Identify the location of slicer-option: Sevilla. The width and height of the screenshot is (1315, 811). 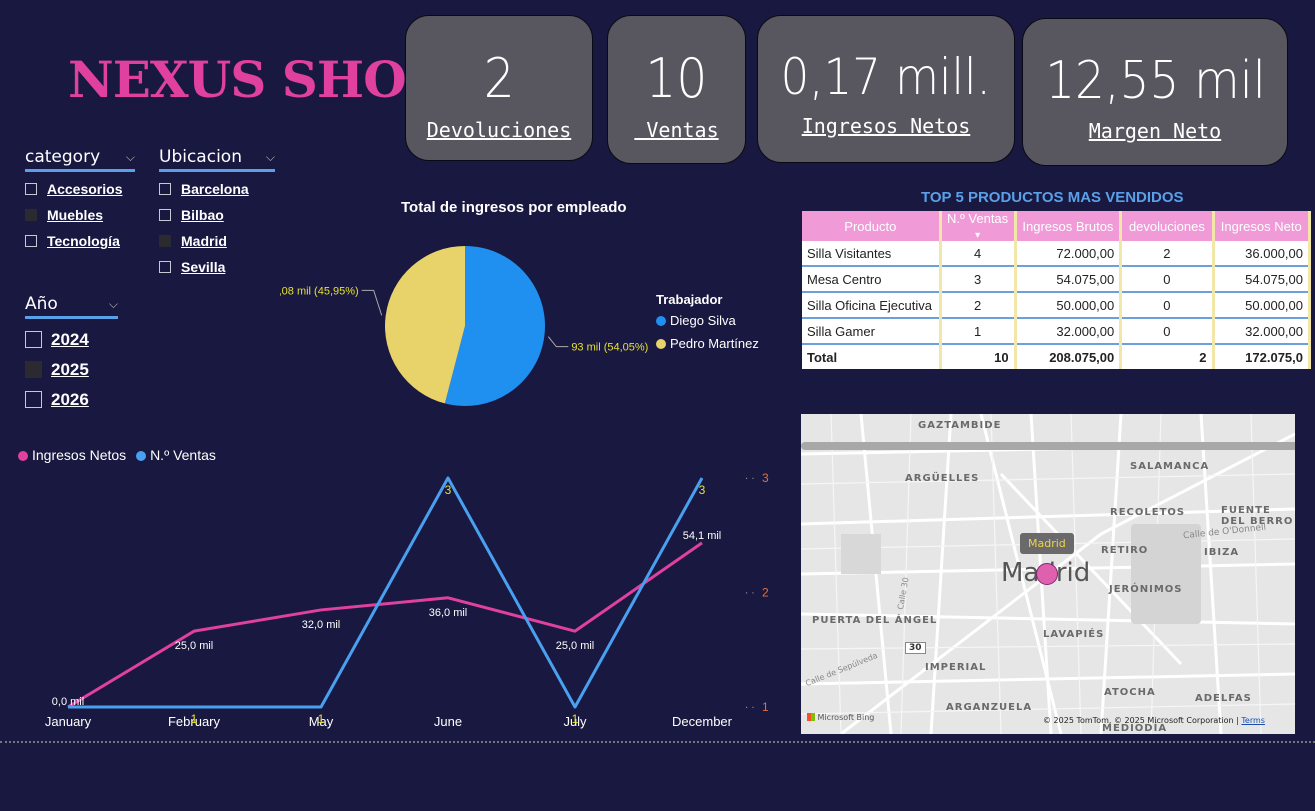
(217, 267).